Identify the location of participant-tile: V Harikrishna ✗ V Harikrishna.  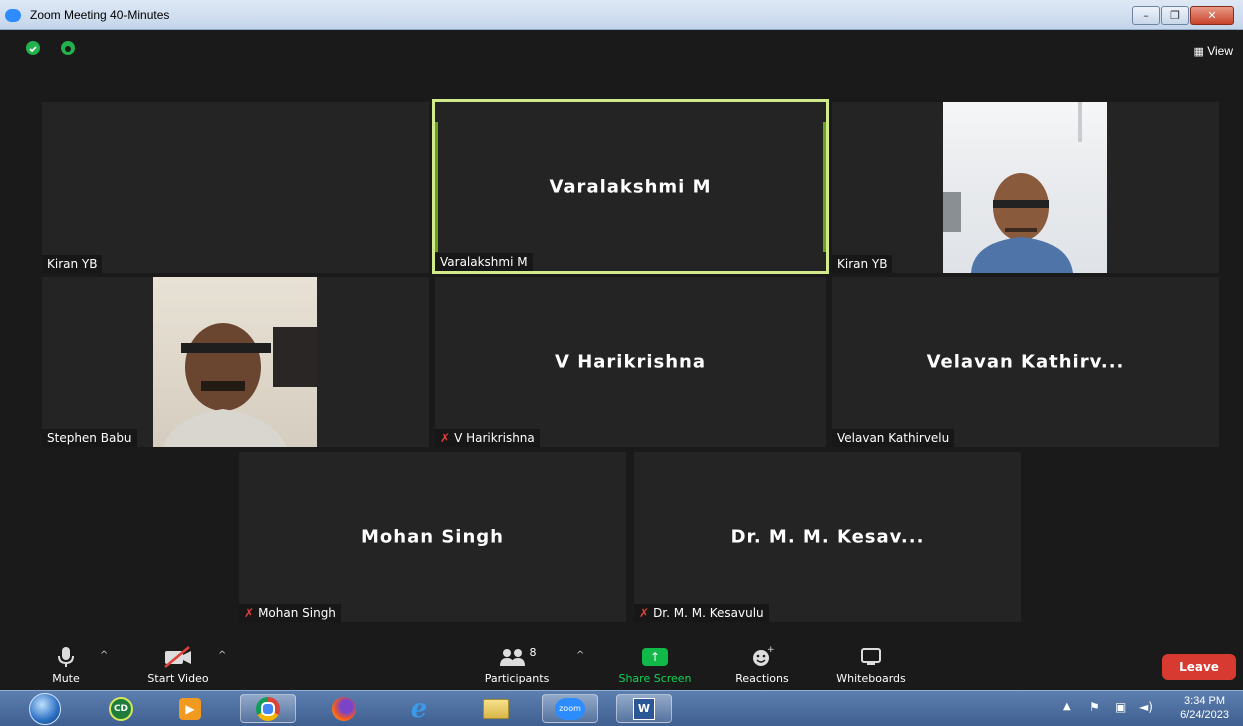
(630, 362).